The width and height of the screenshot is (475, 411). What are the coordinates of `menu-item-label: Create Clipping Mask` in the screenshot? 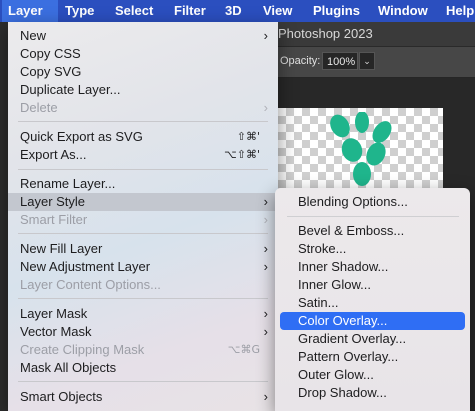 It's located at (82, 349).